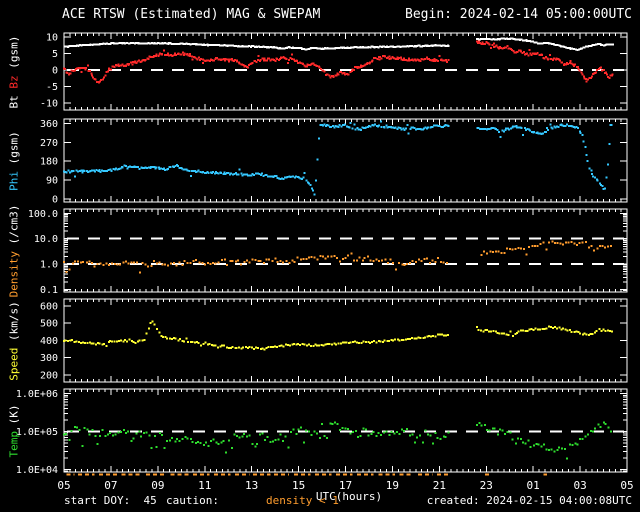 Image resolution: width=640 pixels, height=512 pixels. What do you see at coordinates (626, 485) in the screenshot?
I see `x-tick-label: 05` at bounding box center [626, 485].